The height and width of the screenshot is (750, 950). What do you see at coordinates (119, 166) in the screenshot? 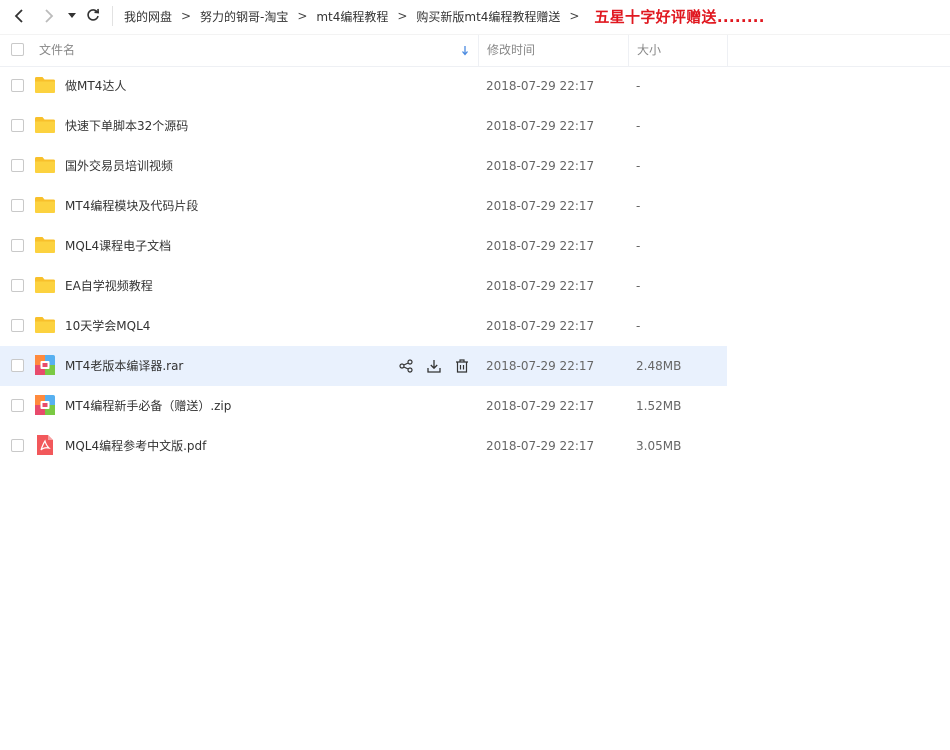
I see `file-name: 国外交易员培训视频` at bounding box center [119, 166].